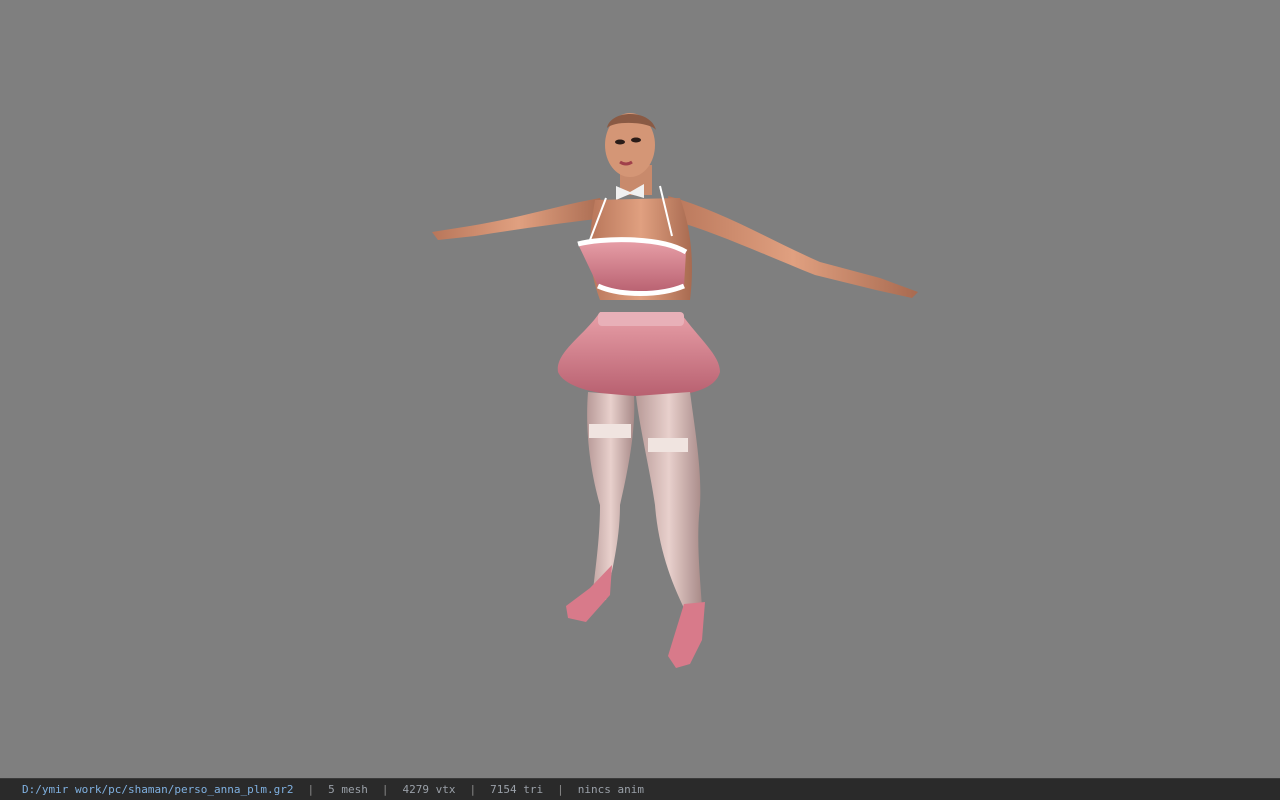 The width and height of the screenshot is (1280, 800). I want to click on animation-status: nincs anim, so click(610, 789).